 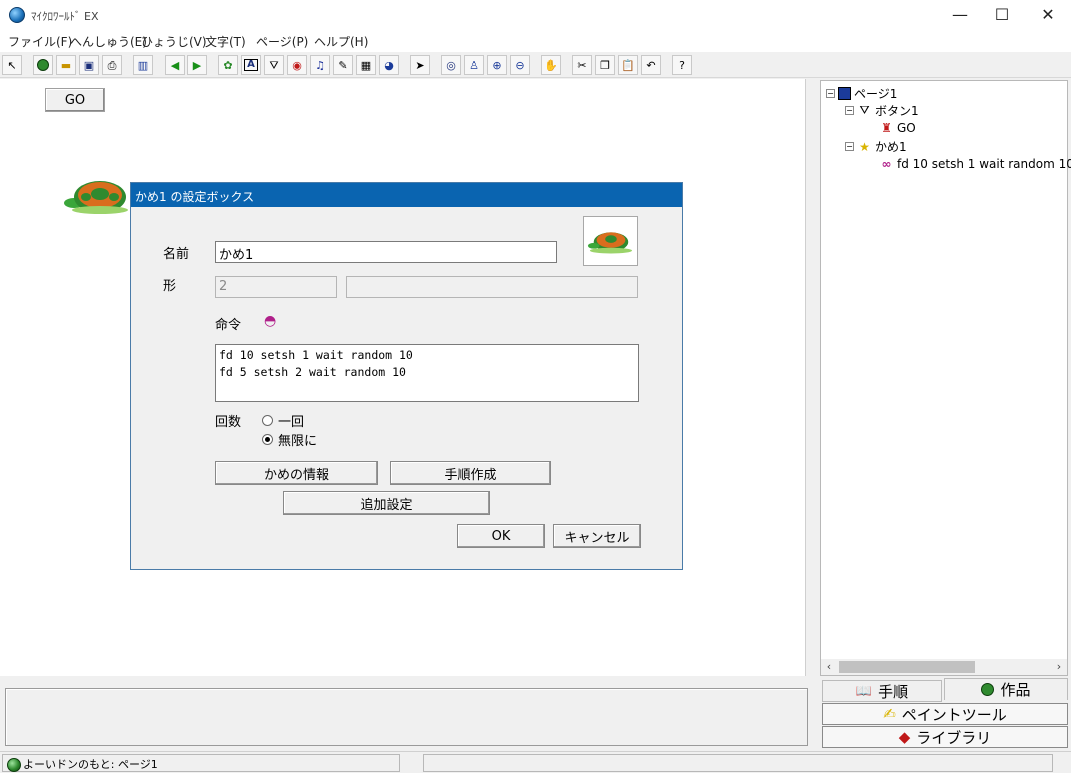 What do you see at coordinates (420, 65) in the screenshot?
I see `pointer-icon: ➤` at bounding box center [420, 65].